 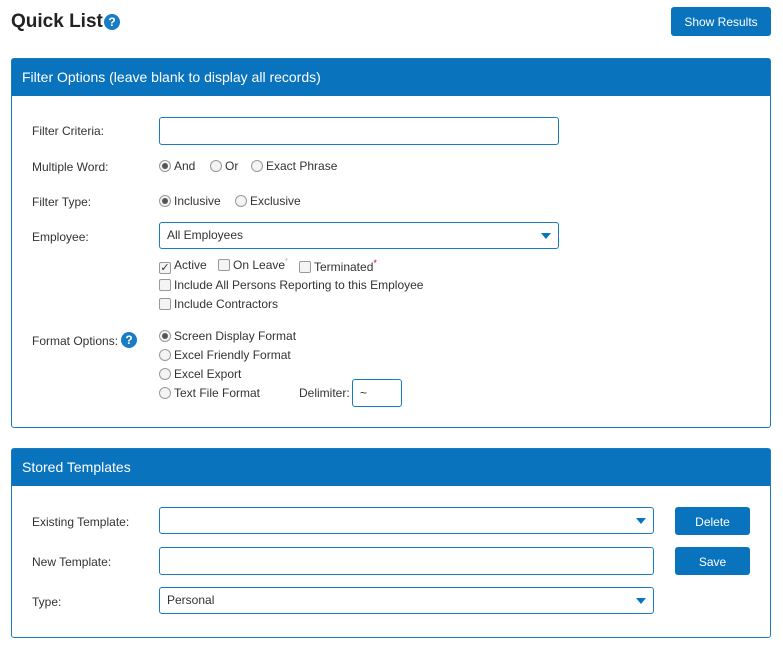 I want to click on radio-inclusive-label: Inclusive, so click(x=197, y=201).